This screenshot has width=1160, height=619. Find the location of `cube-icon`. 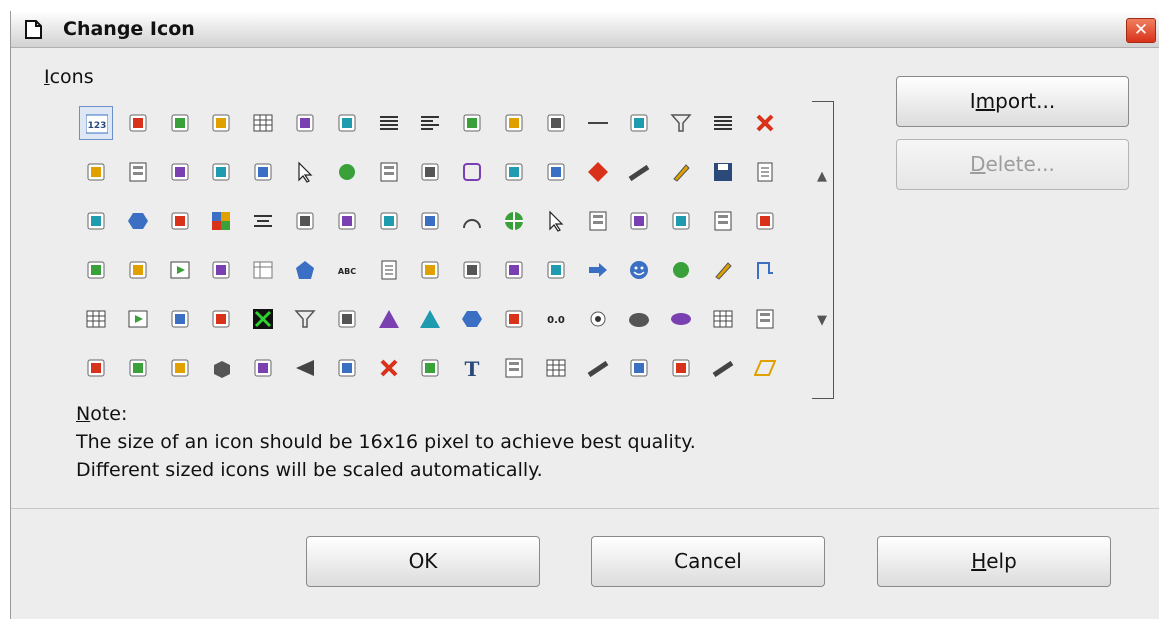

cube-icon is located at coordinates (221, 368).